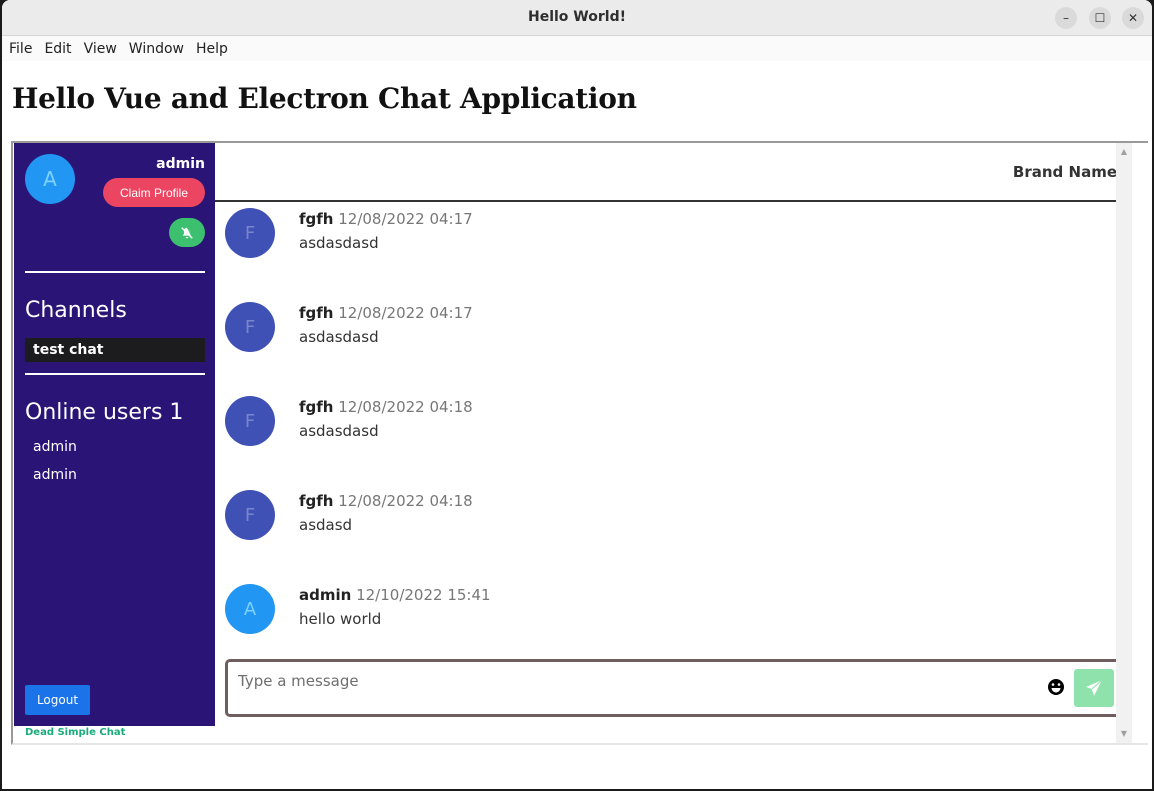  I want to click on paper-plane-icon, so click(1094, 687).